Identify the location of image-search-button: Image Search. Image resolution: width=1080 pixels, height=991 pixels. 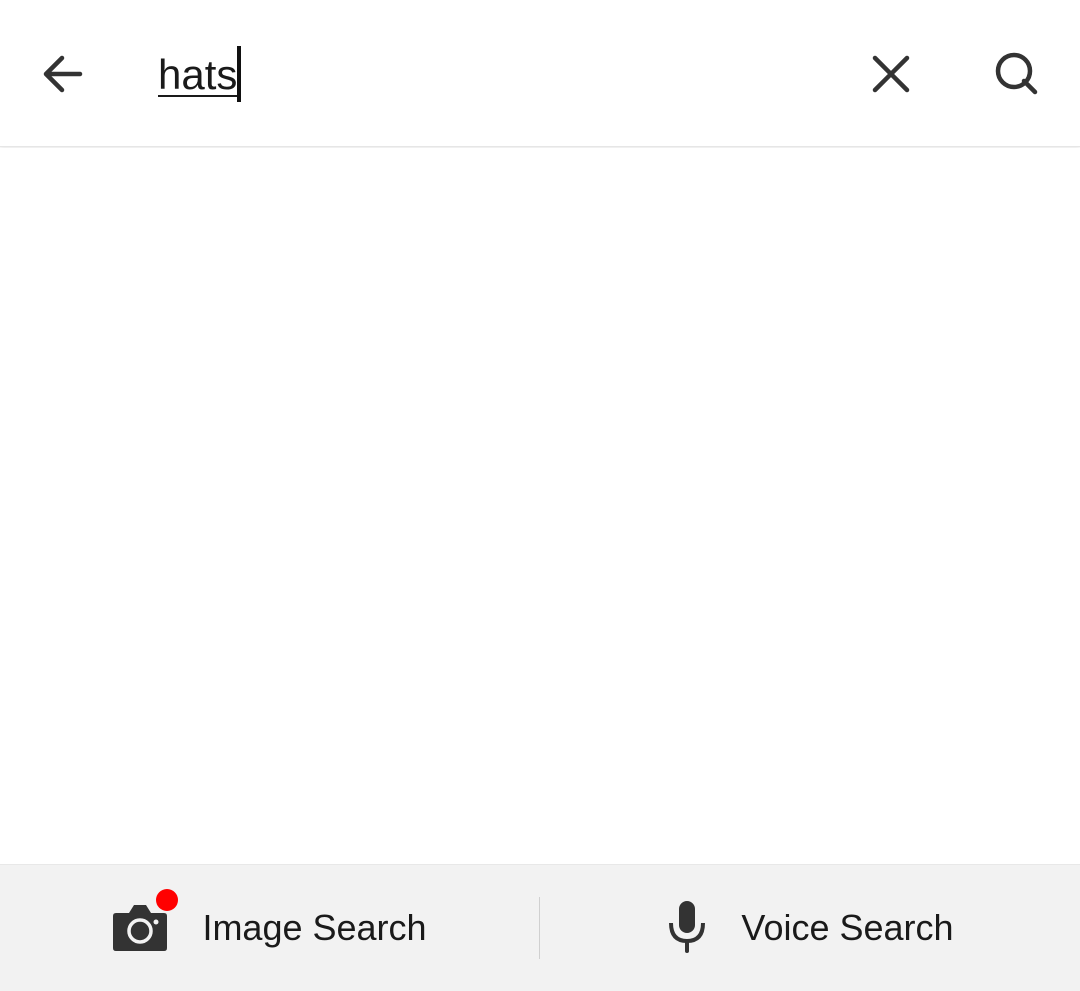
(269, 928).